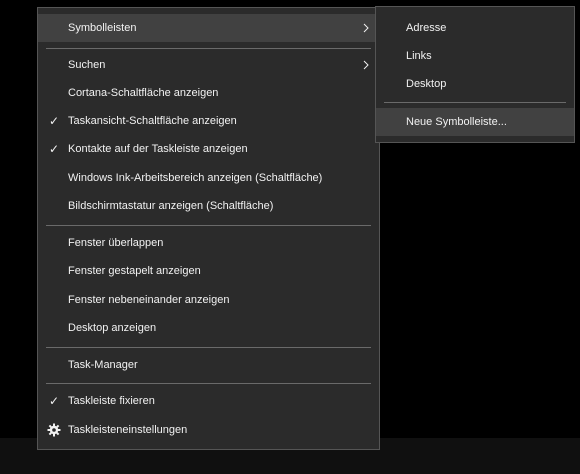 This screenshot has width=580, height=474. I want to click on menu-item-cortana-button: Cortana-Schaltfläche anzeigen, so click(208, 93).